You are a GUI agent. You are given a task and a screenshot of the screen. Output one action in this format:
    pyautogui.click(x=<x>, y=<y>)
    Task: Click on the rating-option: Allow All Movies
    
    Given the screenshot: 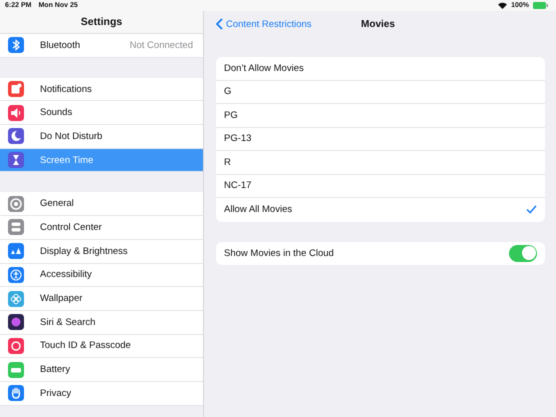 What is the action you would take?
    pyautogui.click(x=380, y=210)
    